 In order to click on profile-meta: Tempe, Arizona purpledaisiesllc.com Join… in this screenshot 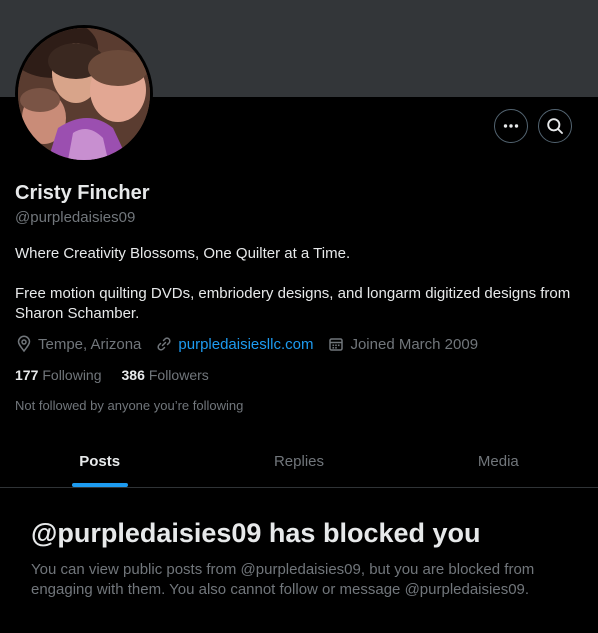, I will do `click(253, 344)`.